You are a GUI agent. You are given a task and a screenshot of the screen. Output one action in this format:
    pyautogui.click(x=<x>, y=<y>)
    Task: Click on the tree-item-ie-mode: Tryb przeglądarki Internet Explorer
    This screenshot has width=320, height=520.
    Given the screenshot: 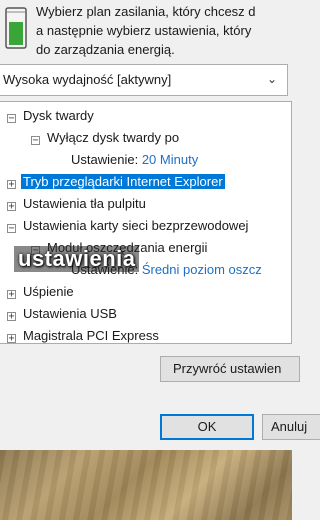 What is the action you would take?
    pyautogui.click(x=123, y=182)
    